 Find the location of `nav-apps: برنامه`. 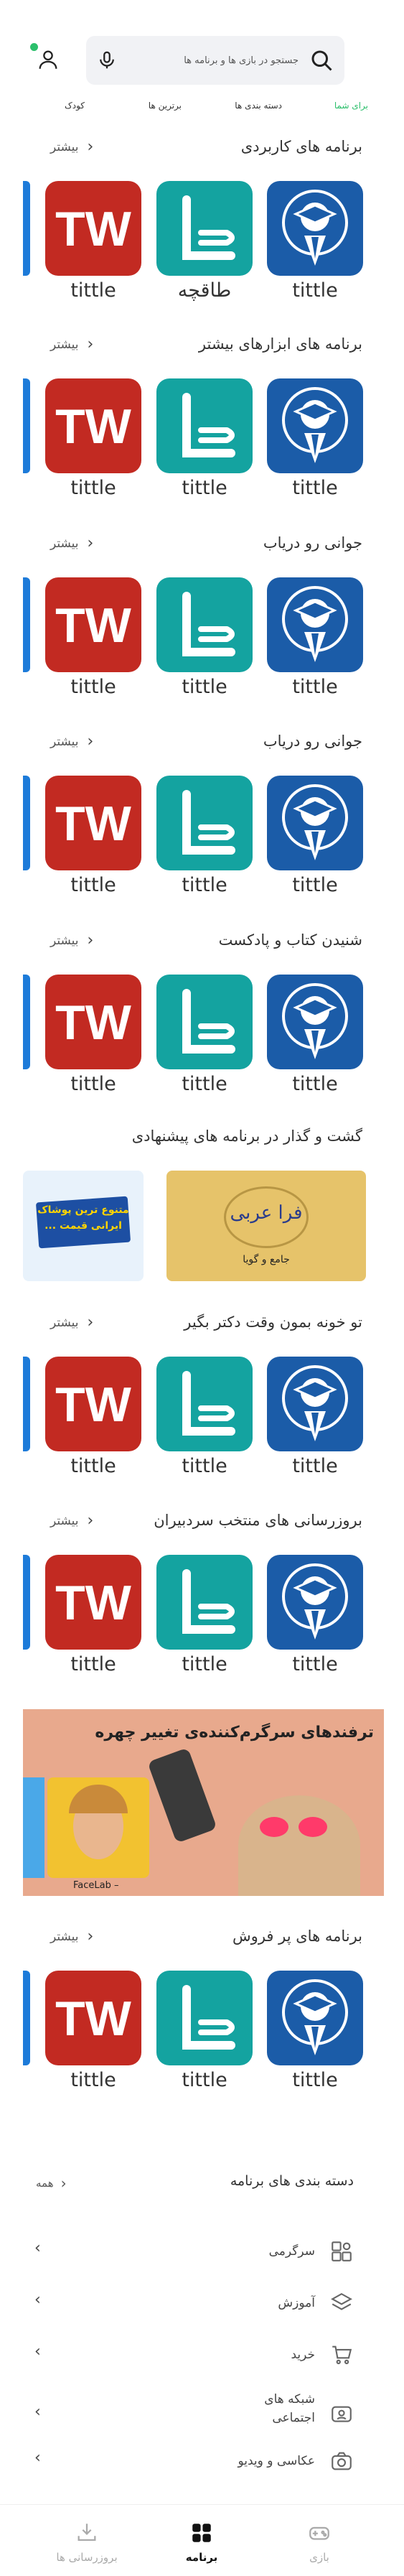

nav-apps: برنامه is located at coordinates (201, 2542).